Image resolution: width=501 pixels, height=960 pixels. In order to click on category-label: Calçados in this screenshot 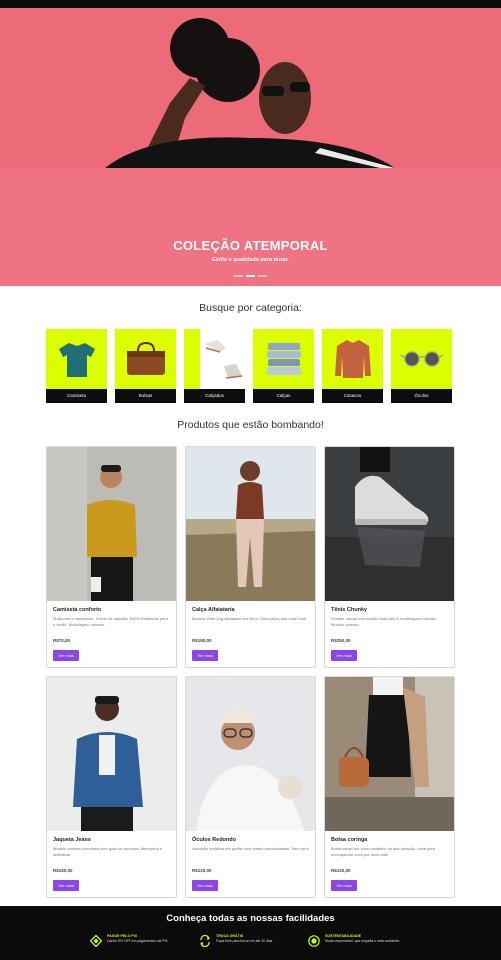, I will do `click(214, 396)`.